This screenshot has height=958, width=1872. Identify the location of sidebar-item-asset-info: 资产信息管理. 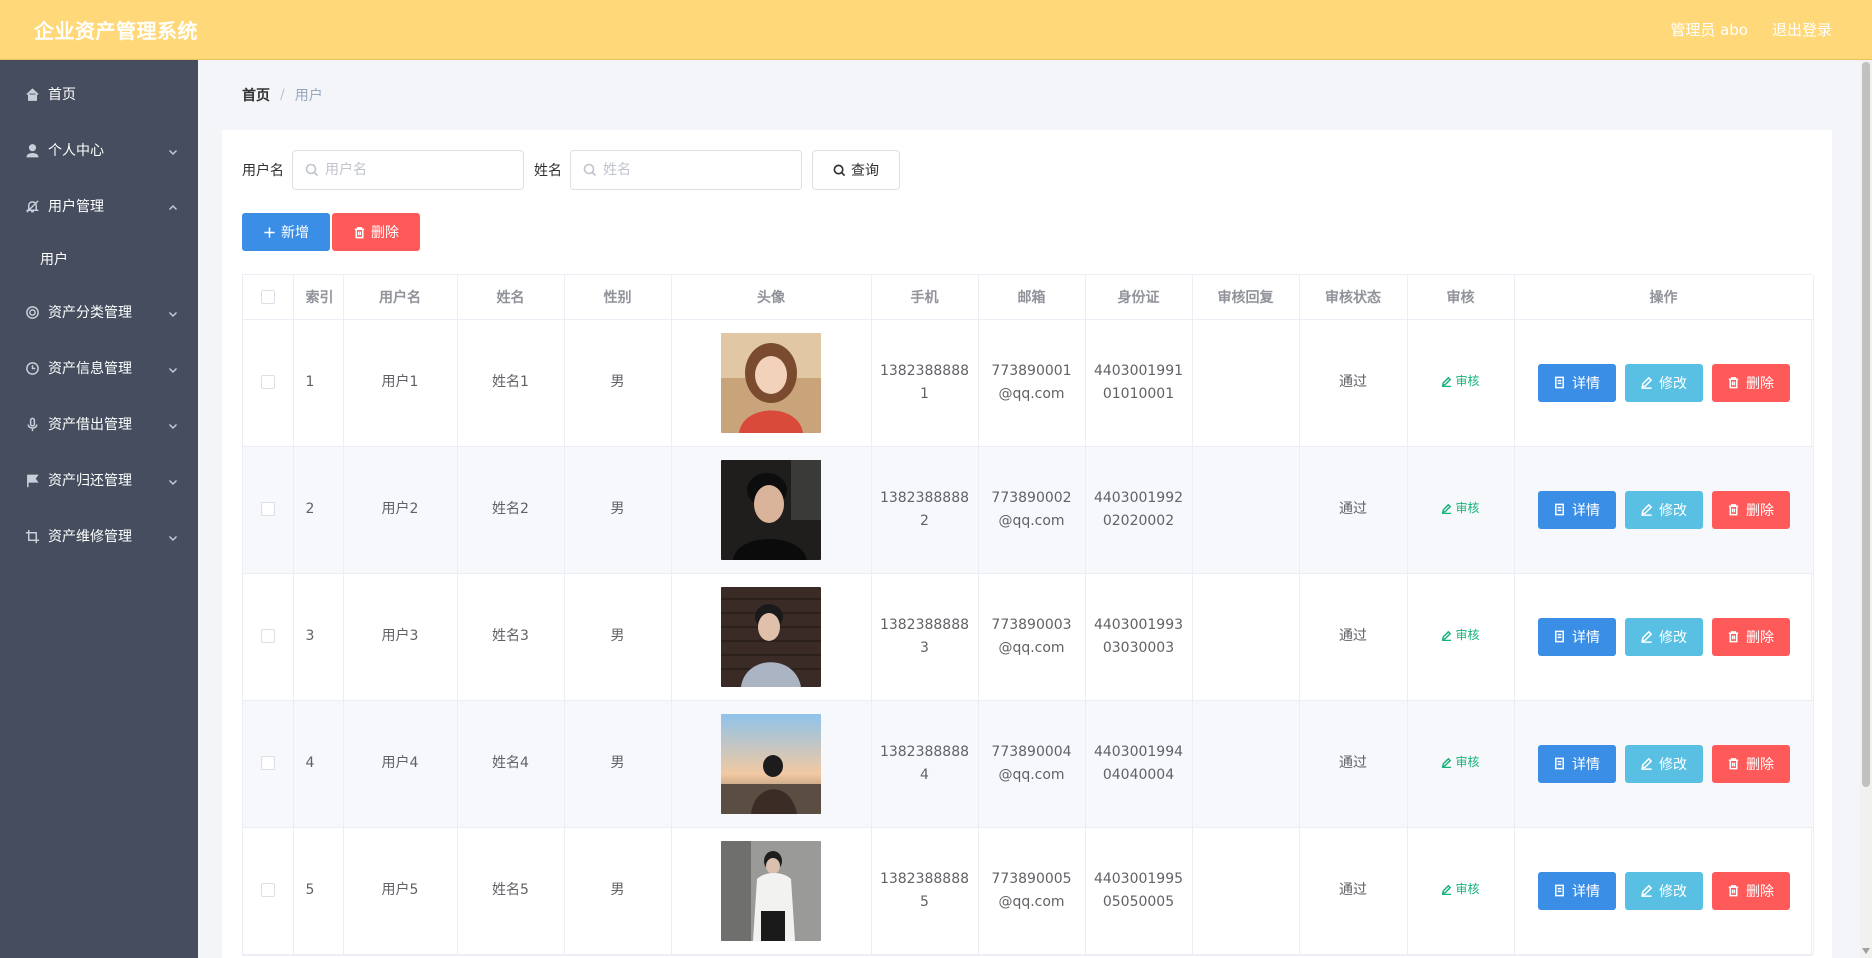
(99, 368).